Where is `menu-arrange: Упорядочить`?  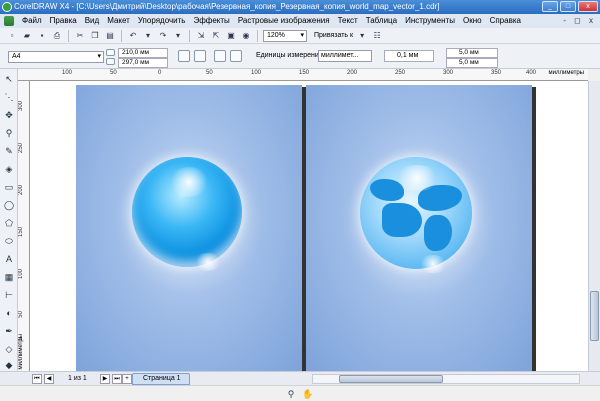 menu-arrange: Упорядочить is located at coordinates (162, 21).